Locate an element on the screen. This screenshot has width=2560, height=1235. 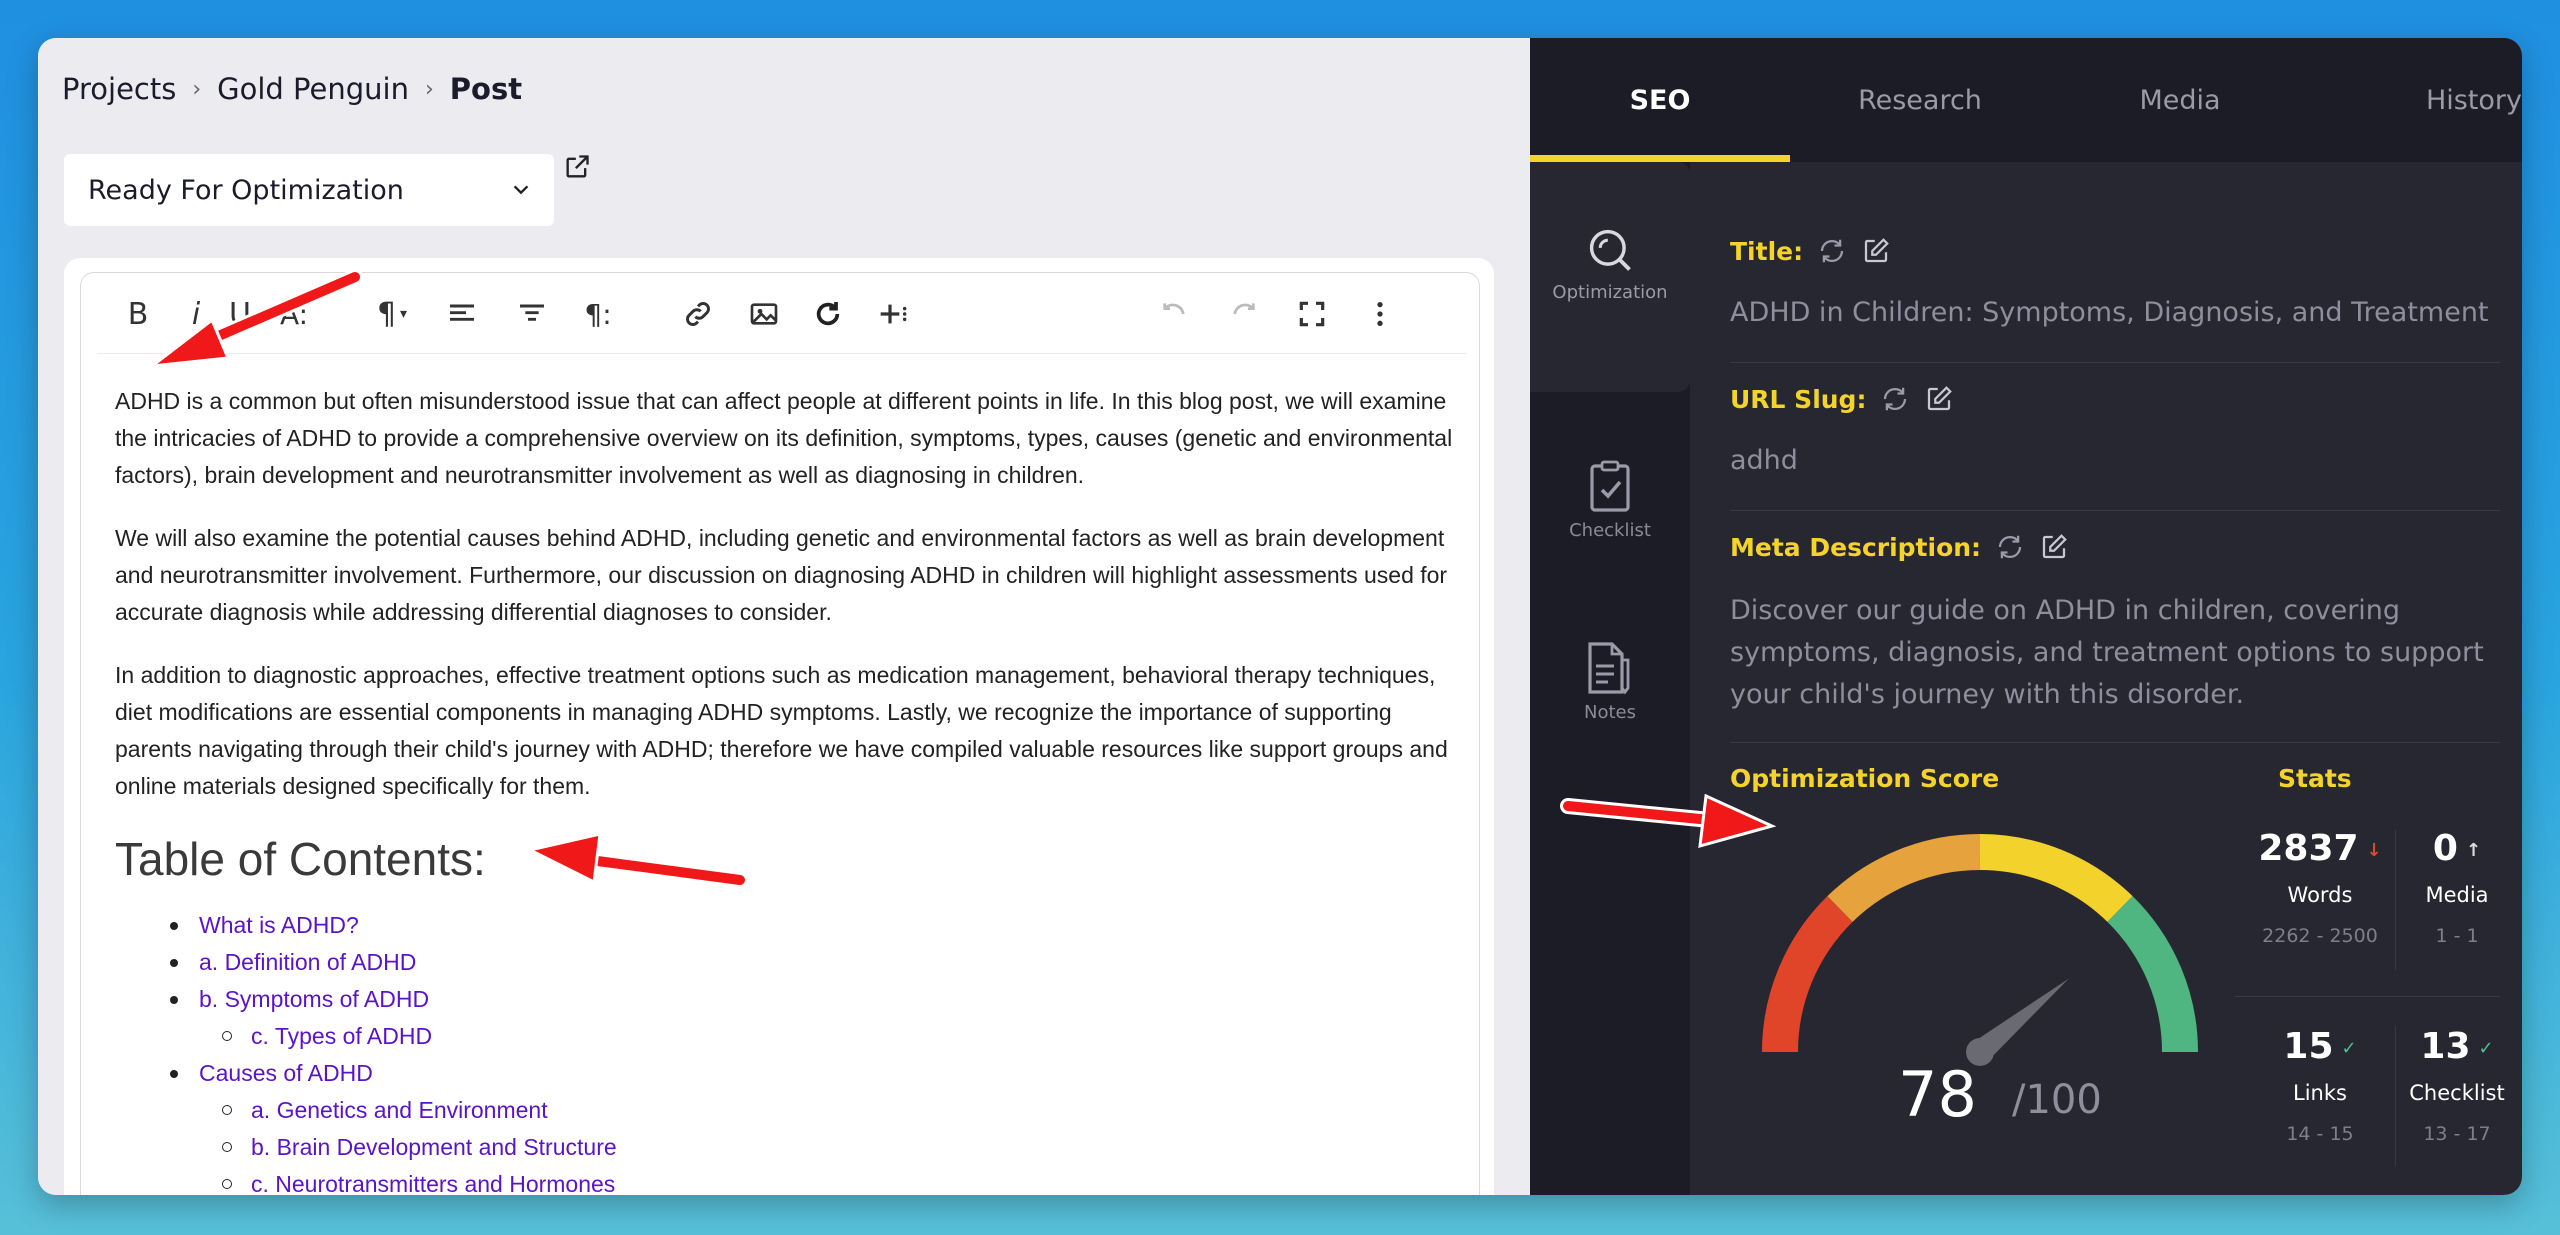
align-center-button is located at coordinates (532, 314).